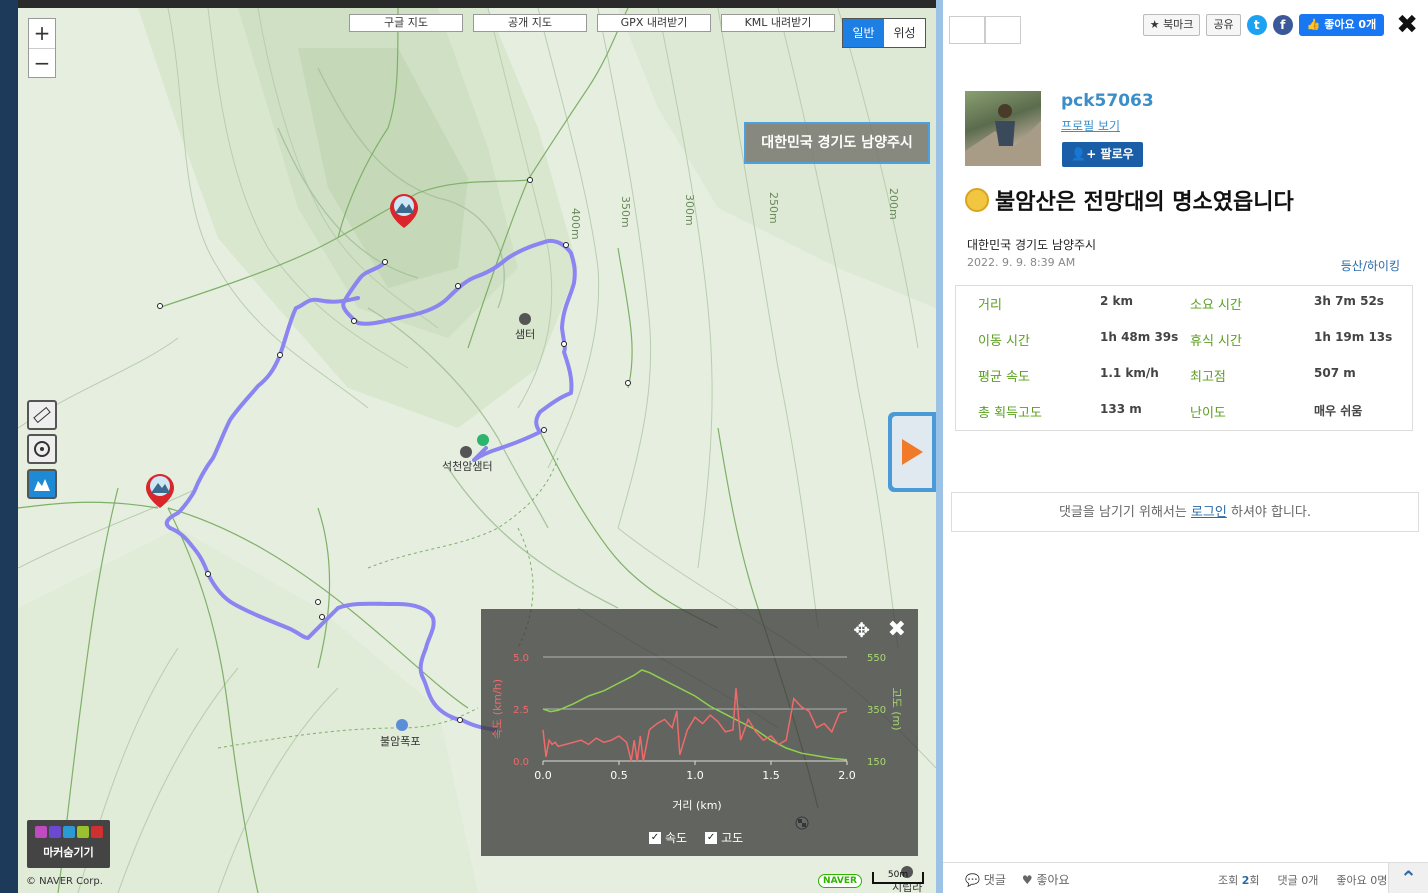  I want to click on footer-counts: 조회 2회 댓글 0개 좋아요 0명, so click(1302, 880).